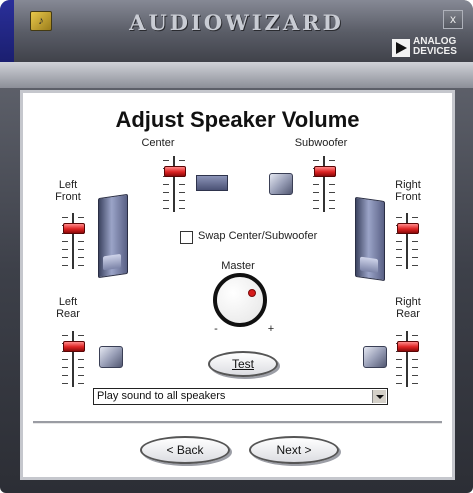 The height and width of the screenshot is (493, 473). I want to click on subwoofer-speaker-icon, so click(281, 184).